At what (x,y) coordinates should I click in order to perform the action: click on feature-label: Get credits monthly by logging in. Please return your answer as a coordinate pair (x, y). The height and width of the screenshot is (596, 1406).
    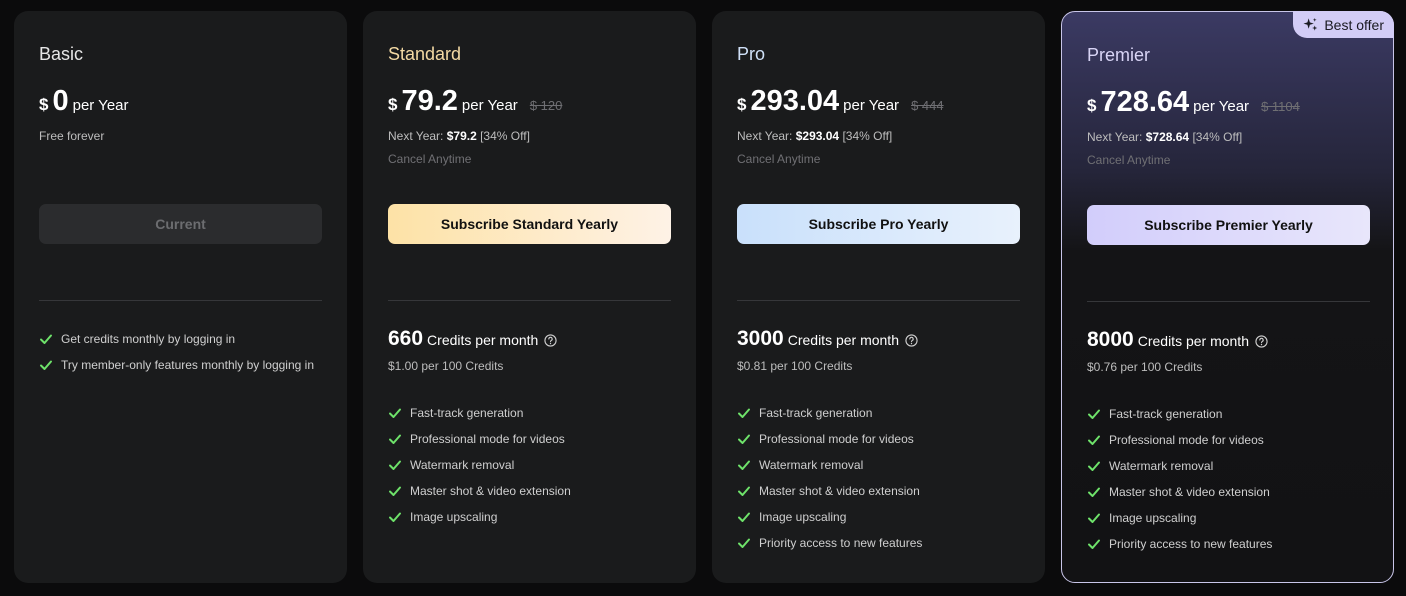
    Looking at the image, I should click on (148, 339).